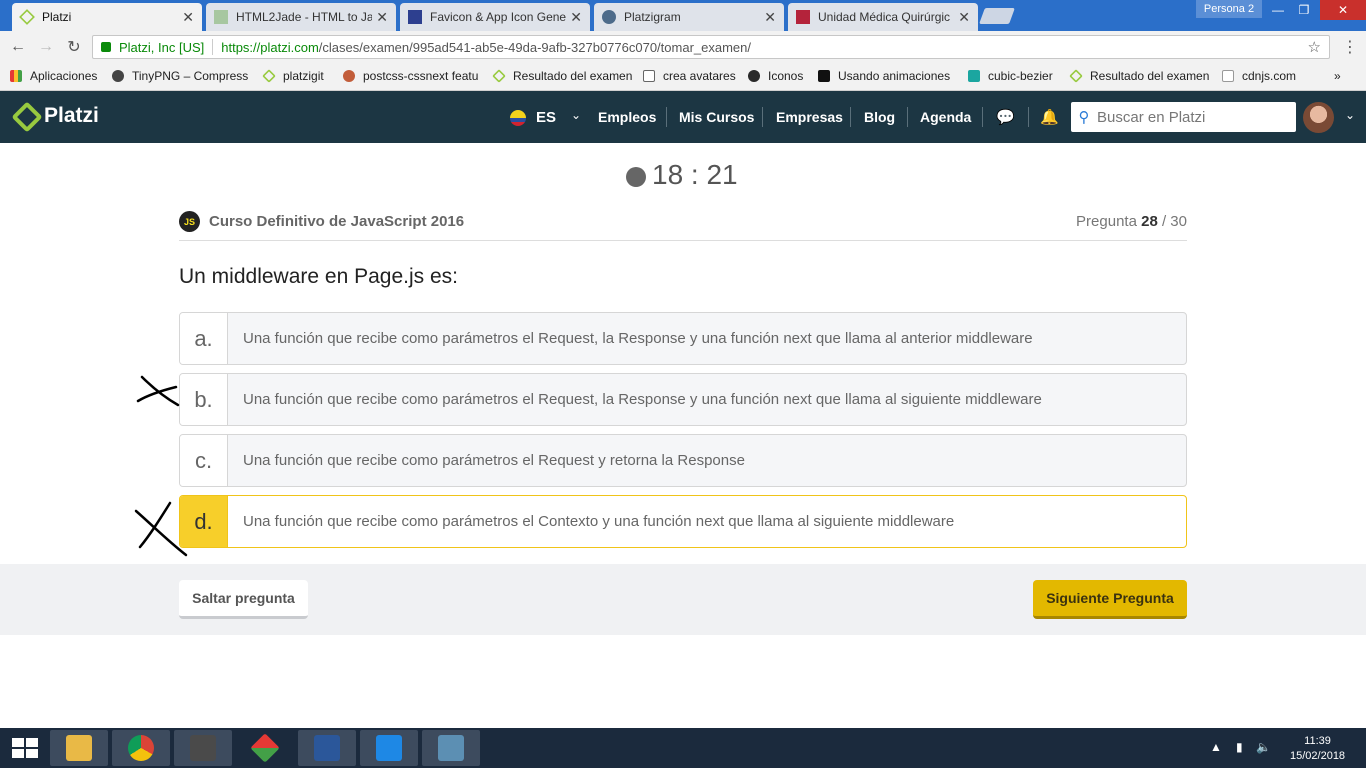 The height and width of the screenshot is (768, 1366). Describe the element at coordinates (46, 47) in the screenshot. I see `forward-icon: →` at that location.